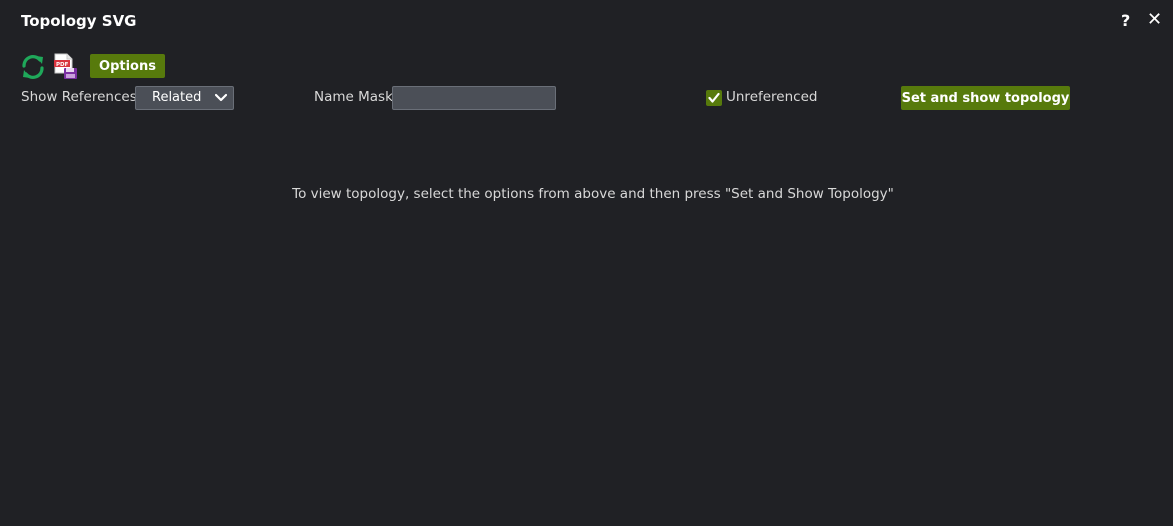 The height and width of the screenshot is (526, 1173). Describe the element at coordinates (177, 97) in the screenshot. I see `show-references-value: Related` at that location.